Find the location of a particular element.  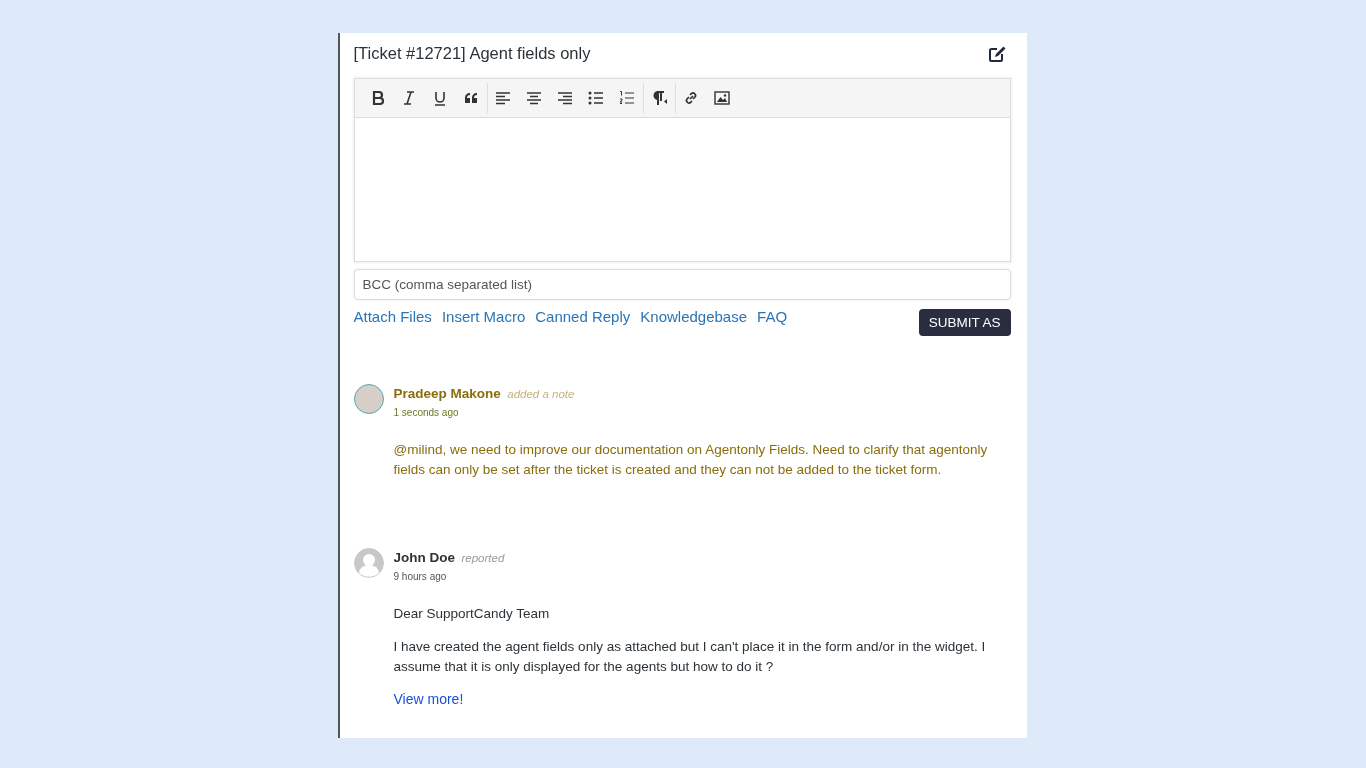

thread-time: 9 hours ago is located at coordinates (420, 576).